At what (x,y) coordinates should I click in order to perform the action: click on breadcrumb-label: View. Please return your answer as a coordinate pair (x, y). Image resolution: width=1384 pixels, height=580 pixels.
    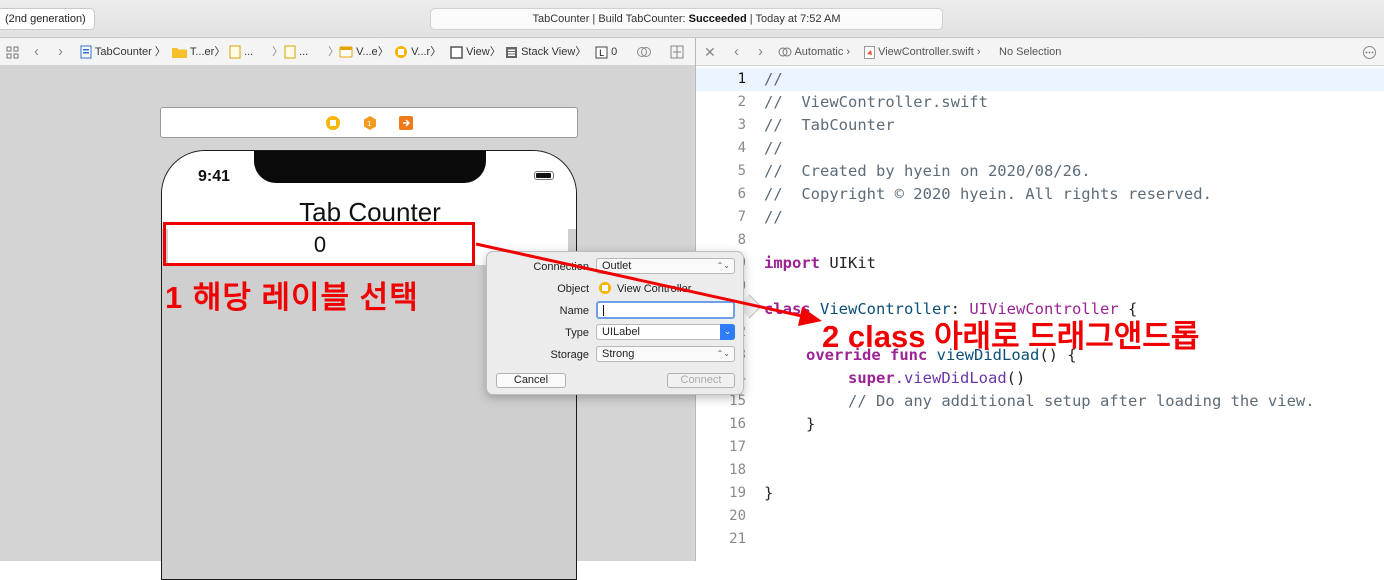
    Looking at the image, I should click on (478, 52).